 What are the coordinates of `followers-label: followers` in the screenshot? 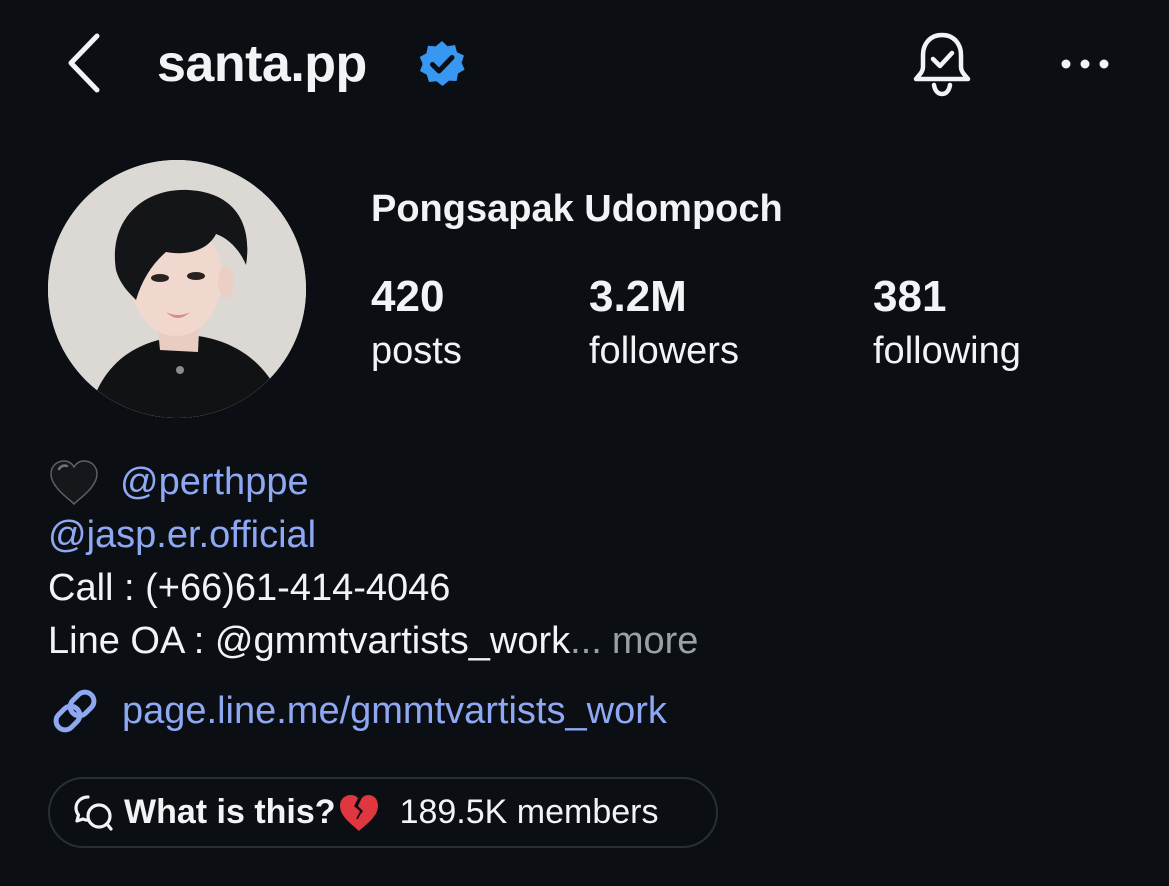 It's located at (664, 351).